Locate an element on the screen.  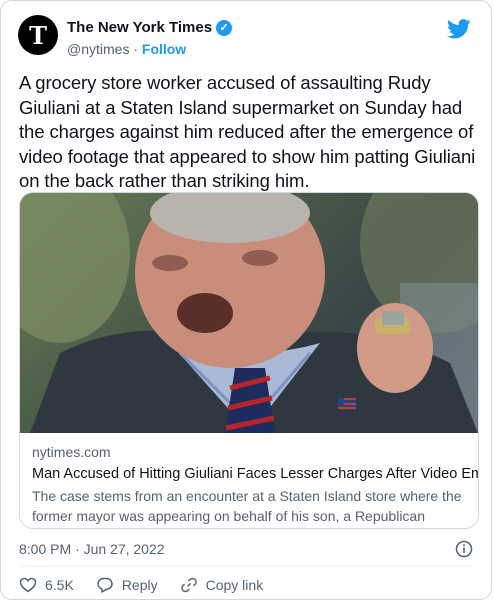
handle-line: @nytimes · Follow is located at coordinates (126, 49).